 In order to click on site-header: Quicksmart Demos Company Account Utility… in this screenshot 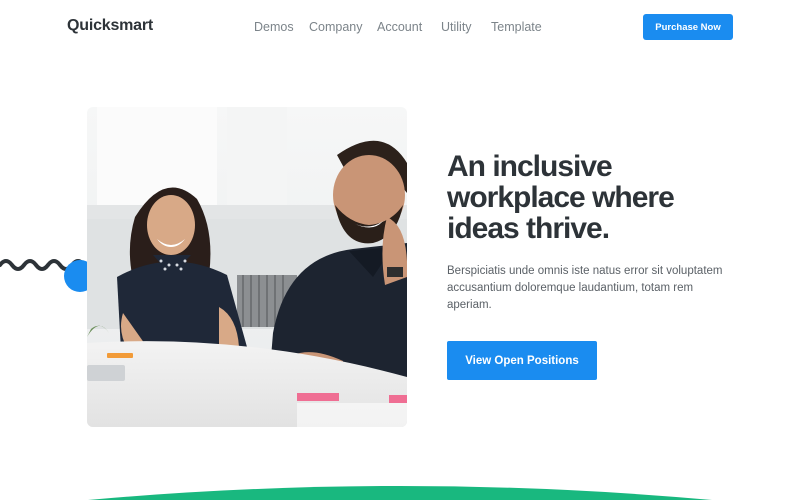, I will do `click(400, 28)`.